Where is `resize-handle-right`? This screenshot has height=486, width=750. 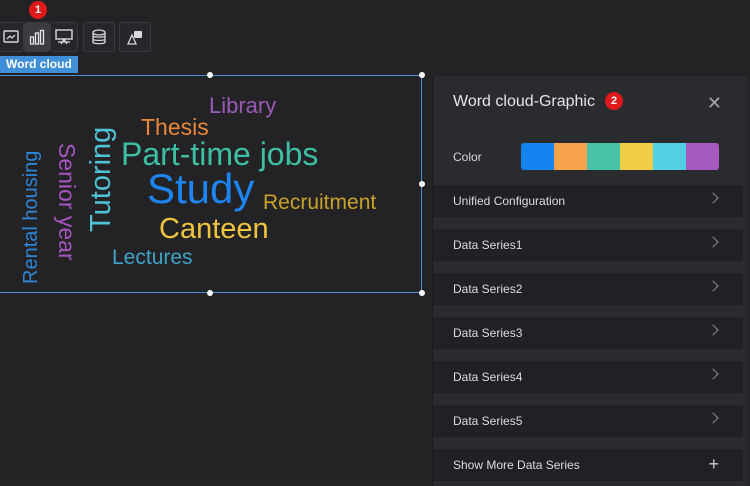
resize-handle-right is located at coordinates (422, 184).